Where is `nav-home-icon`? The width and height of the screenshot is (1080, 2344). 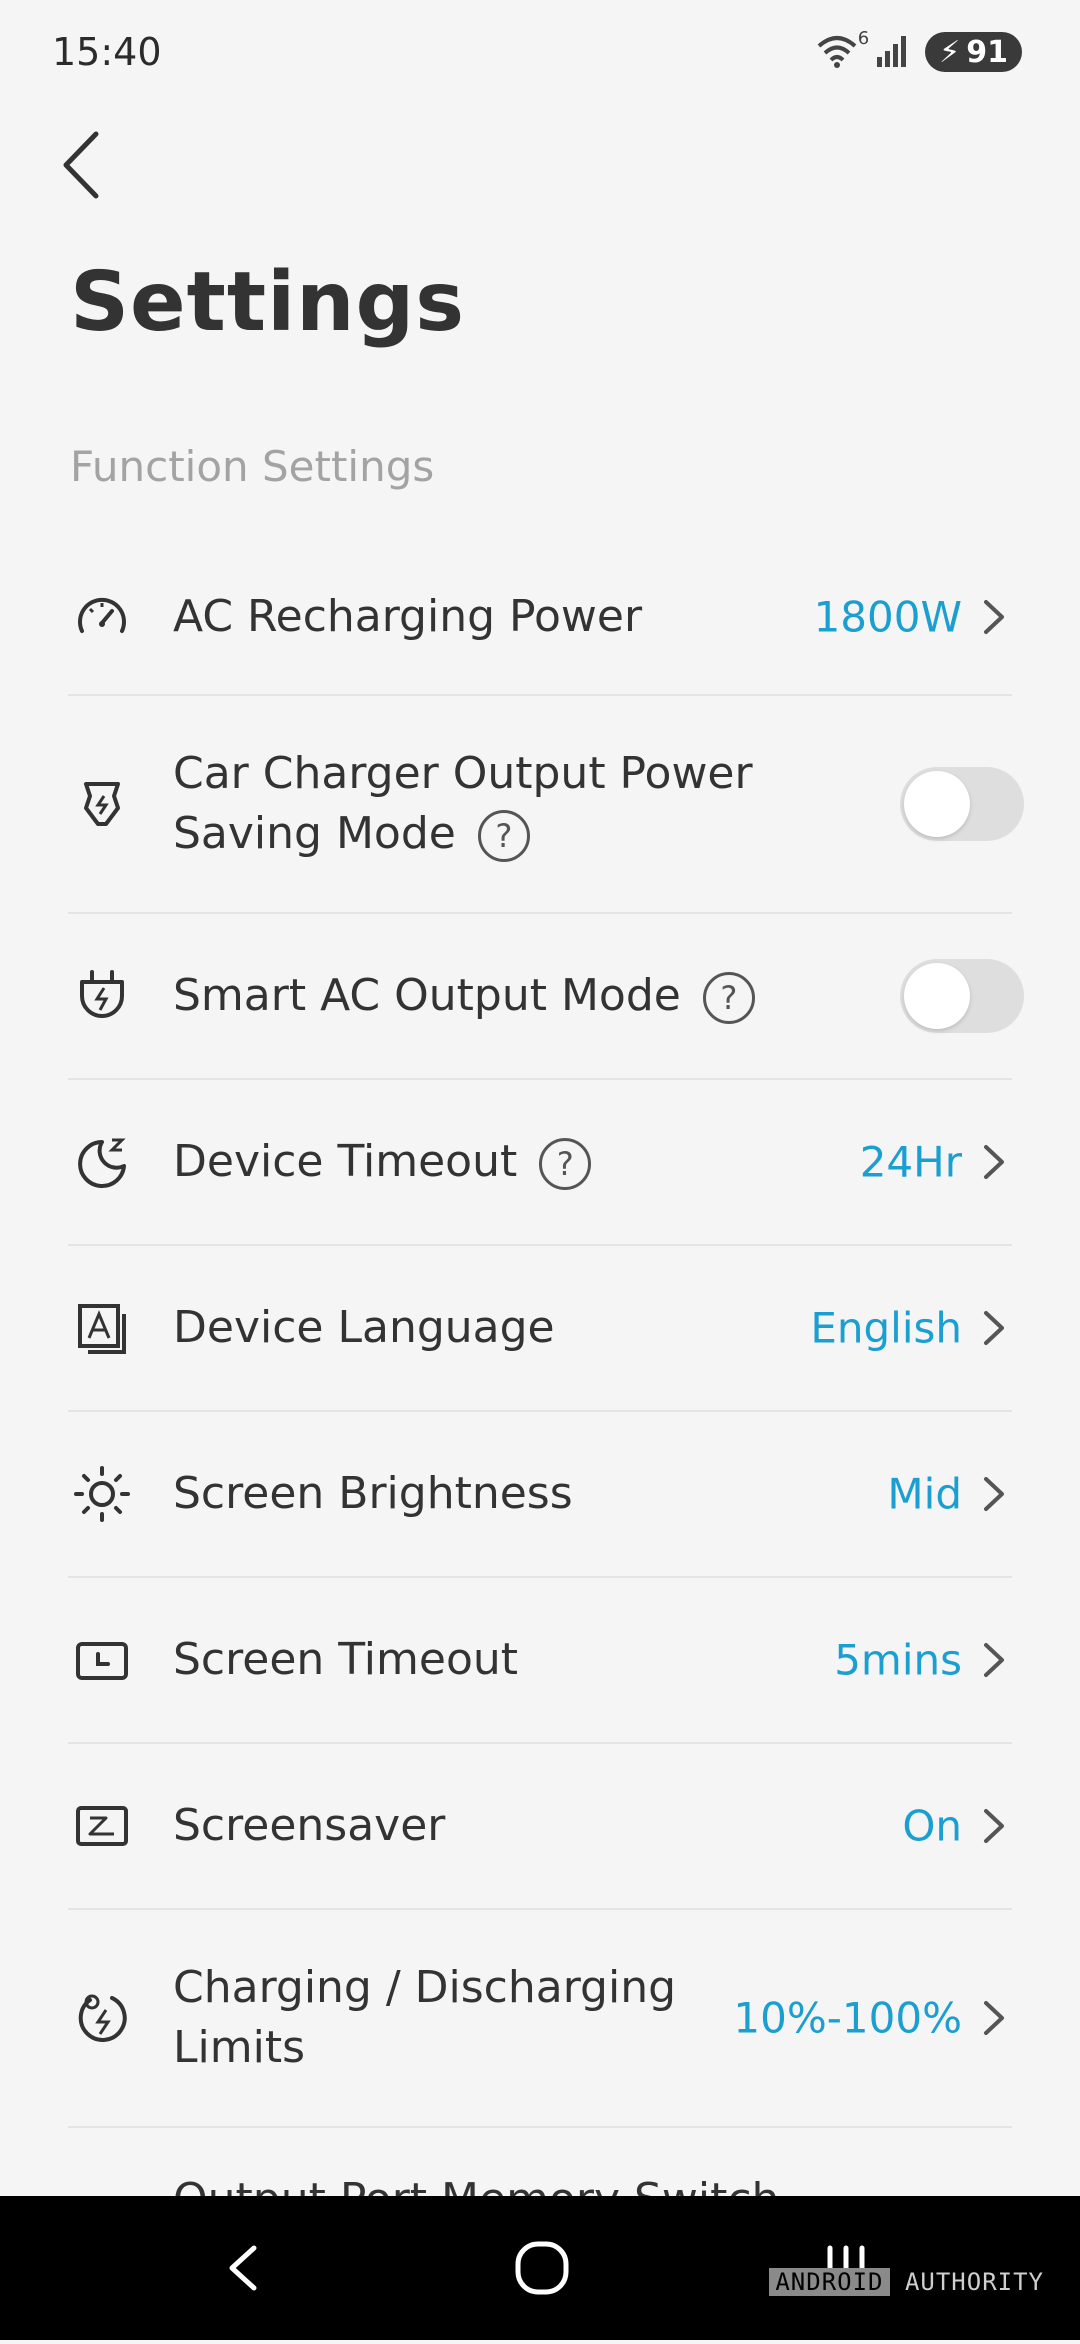 nav-home-icon is located at coordinates (542, 2268).